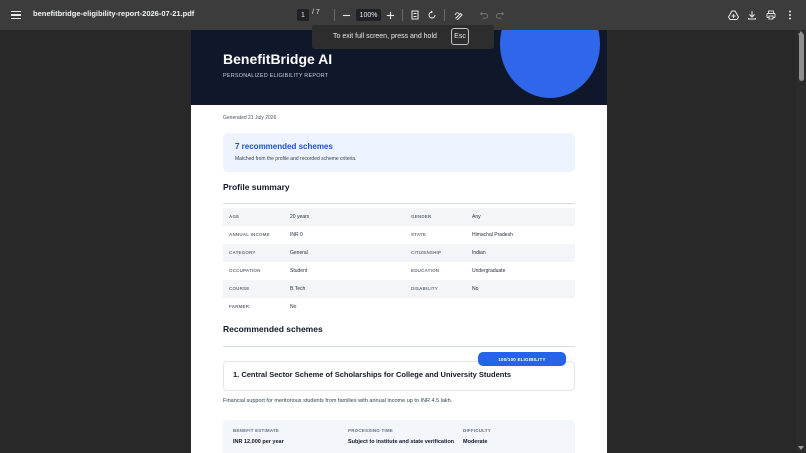 The width and height of the screenshot is (806, 453). What do you see at coordinates (460, 36) in the screenshot?
I see `esc-key-hint: Esc` at bounding box center [460, 36].